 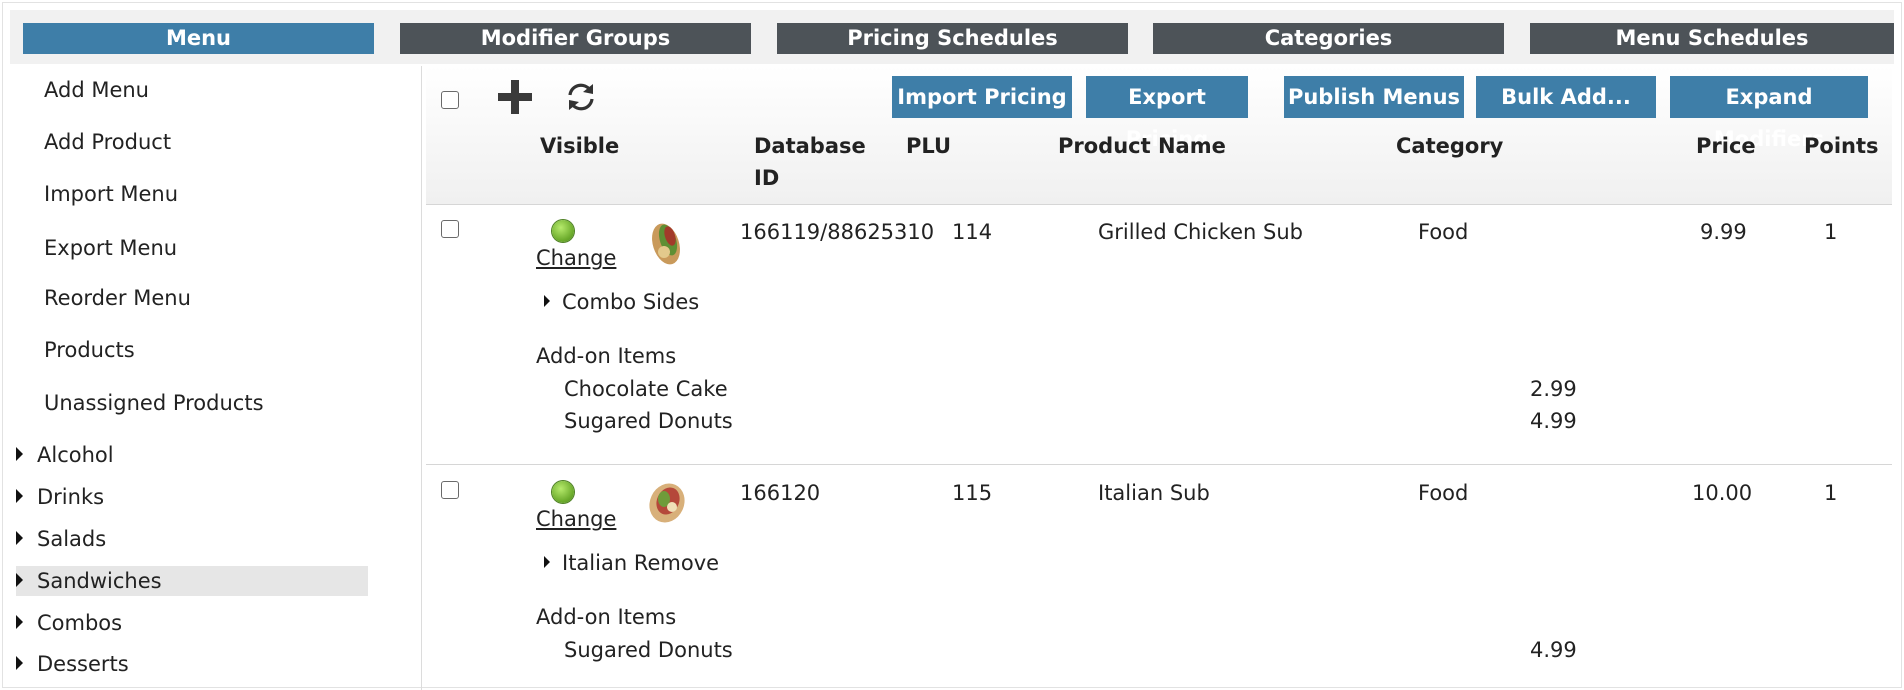 What do you see at coordinates (579, 146) in the screenshot?
I see `column-header-visible: Visible` at bounding box center [579, 146].